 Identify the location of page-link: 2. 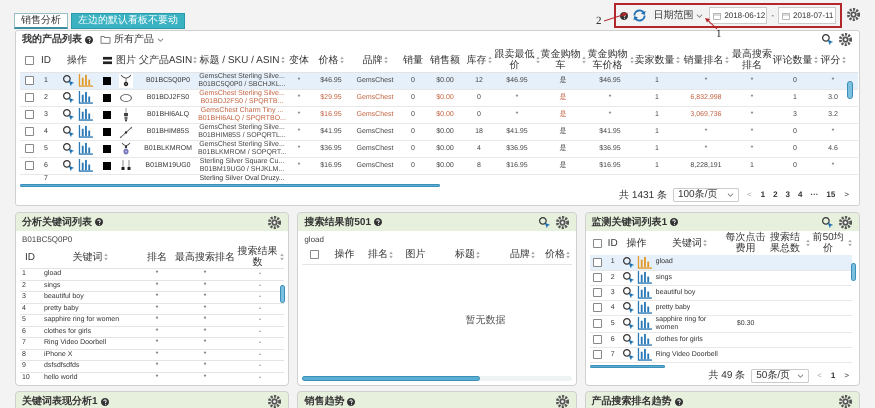
(775, 195).